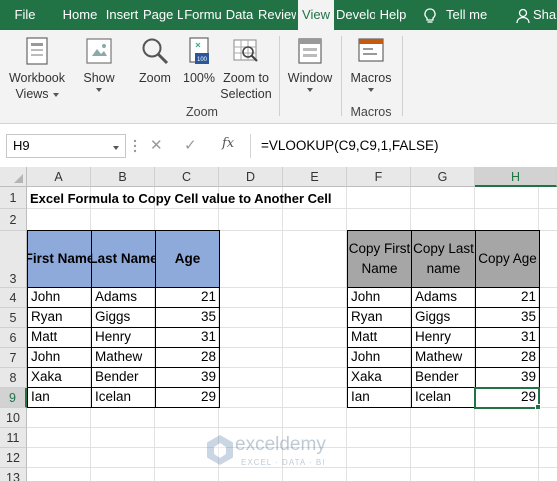 This screenshot has width=557, height=481. What do you see at coordinates (523, 15) in the screenshot?
I see `user-icon` at bounding box center [523, 15].